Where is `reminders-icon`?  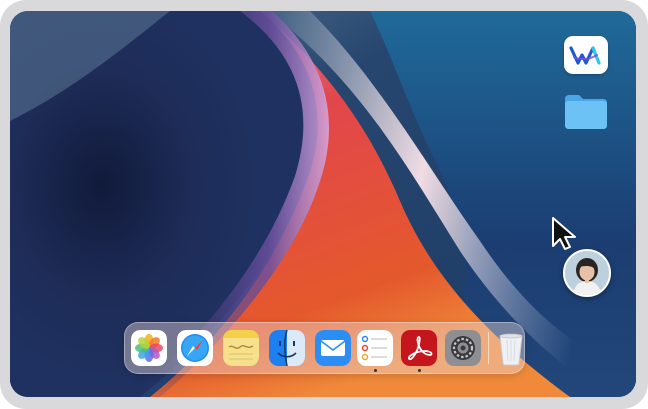
reminders-icon is located at coordinates (375, 348).